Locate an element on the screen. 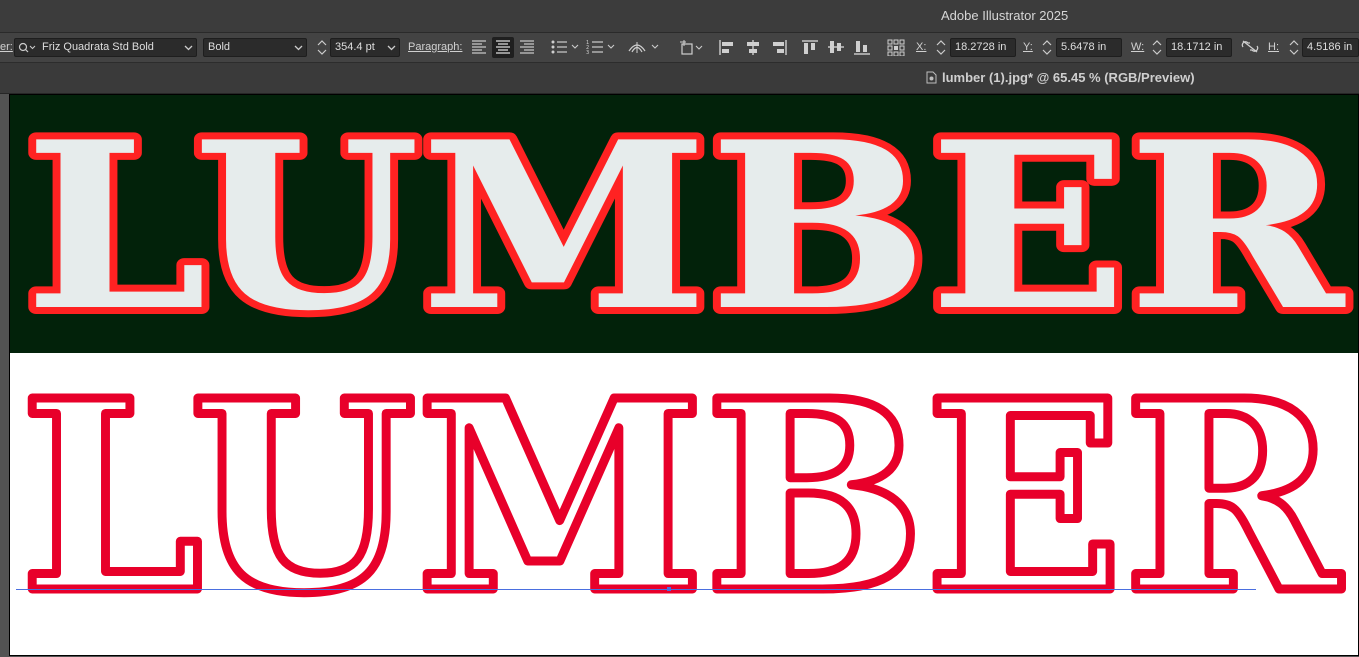  x-field: 18.2728 in is located at coordinates (983, 47).